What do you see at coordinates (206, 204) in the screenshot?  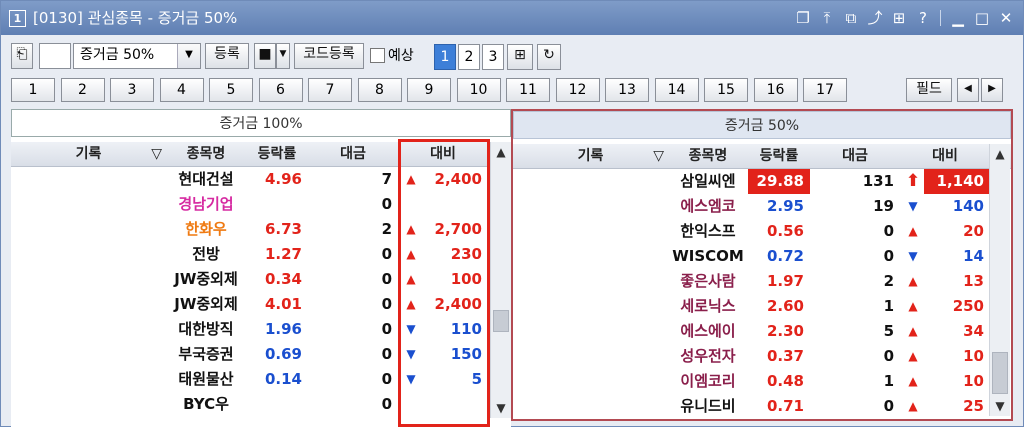 I see `cell-name: 경남기업` at bounding box center [206, 204].